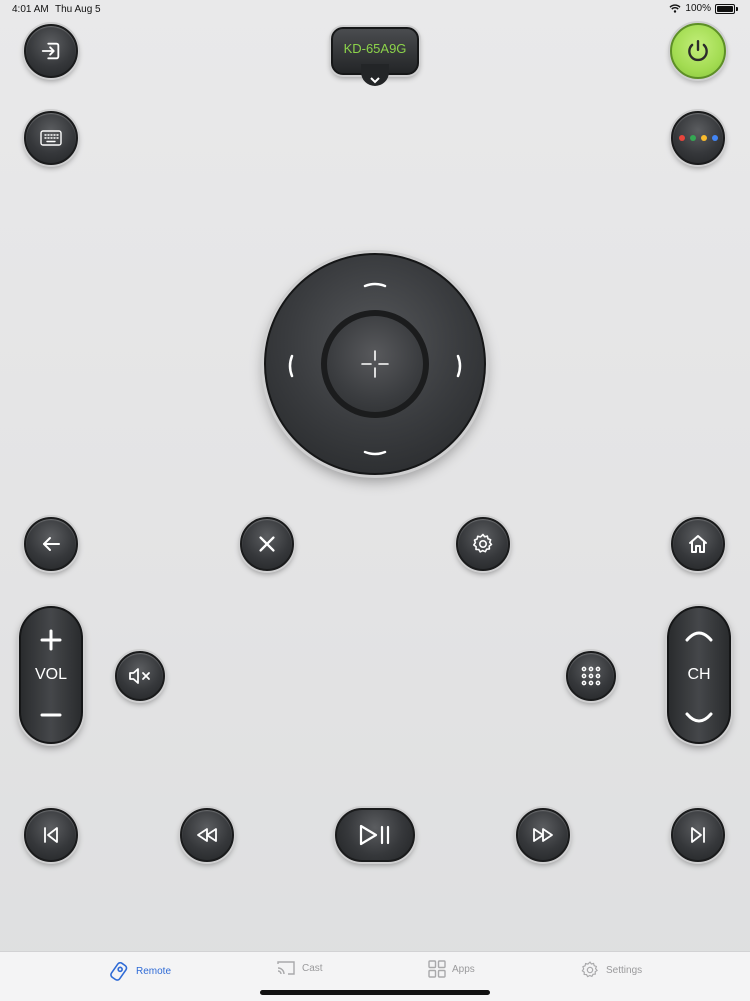 The width and height of the screenshot is (750, 1001). I want to click on home-icon, so click(698, 544).